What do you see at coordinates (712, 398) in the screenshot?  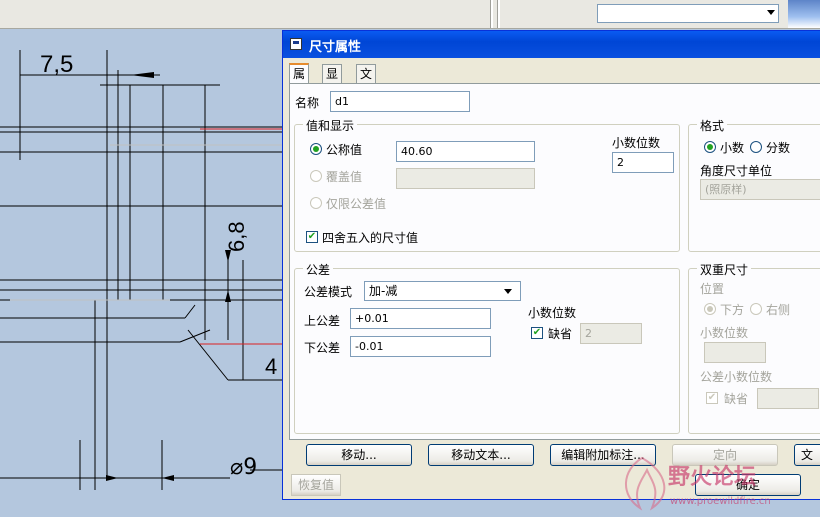 I see `dual-default-checkbox: ✔` at bounding box center [712, 398].